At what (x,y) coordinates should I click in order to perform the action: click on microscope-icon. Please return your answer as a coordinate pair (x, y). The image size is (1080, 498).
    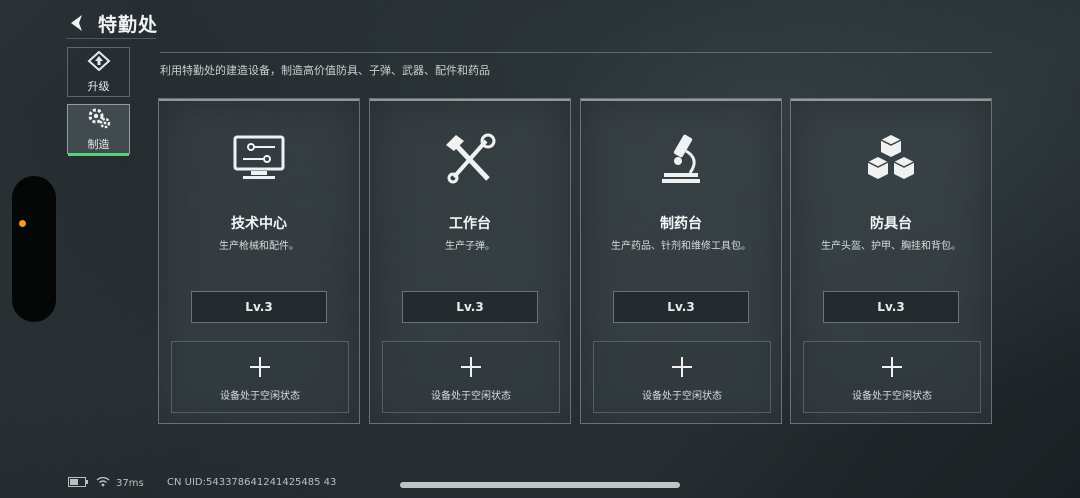
    Looking at the image, I should click on (681, 159).